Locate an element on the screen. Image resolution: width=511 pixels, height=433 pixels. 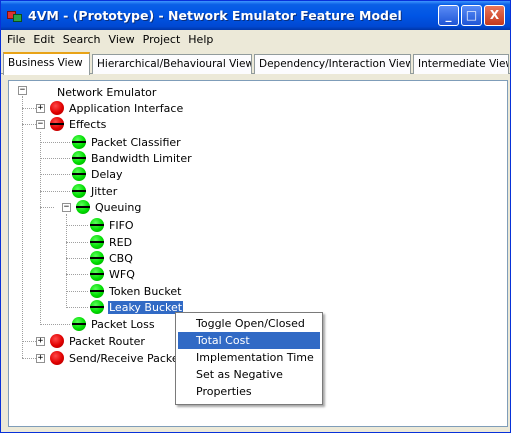
tree-node-label: Packet Classifier is located at coordinates (136, 142).